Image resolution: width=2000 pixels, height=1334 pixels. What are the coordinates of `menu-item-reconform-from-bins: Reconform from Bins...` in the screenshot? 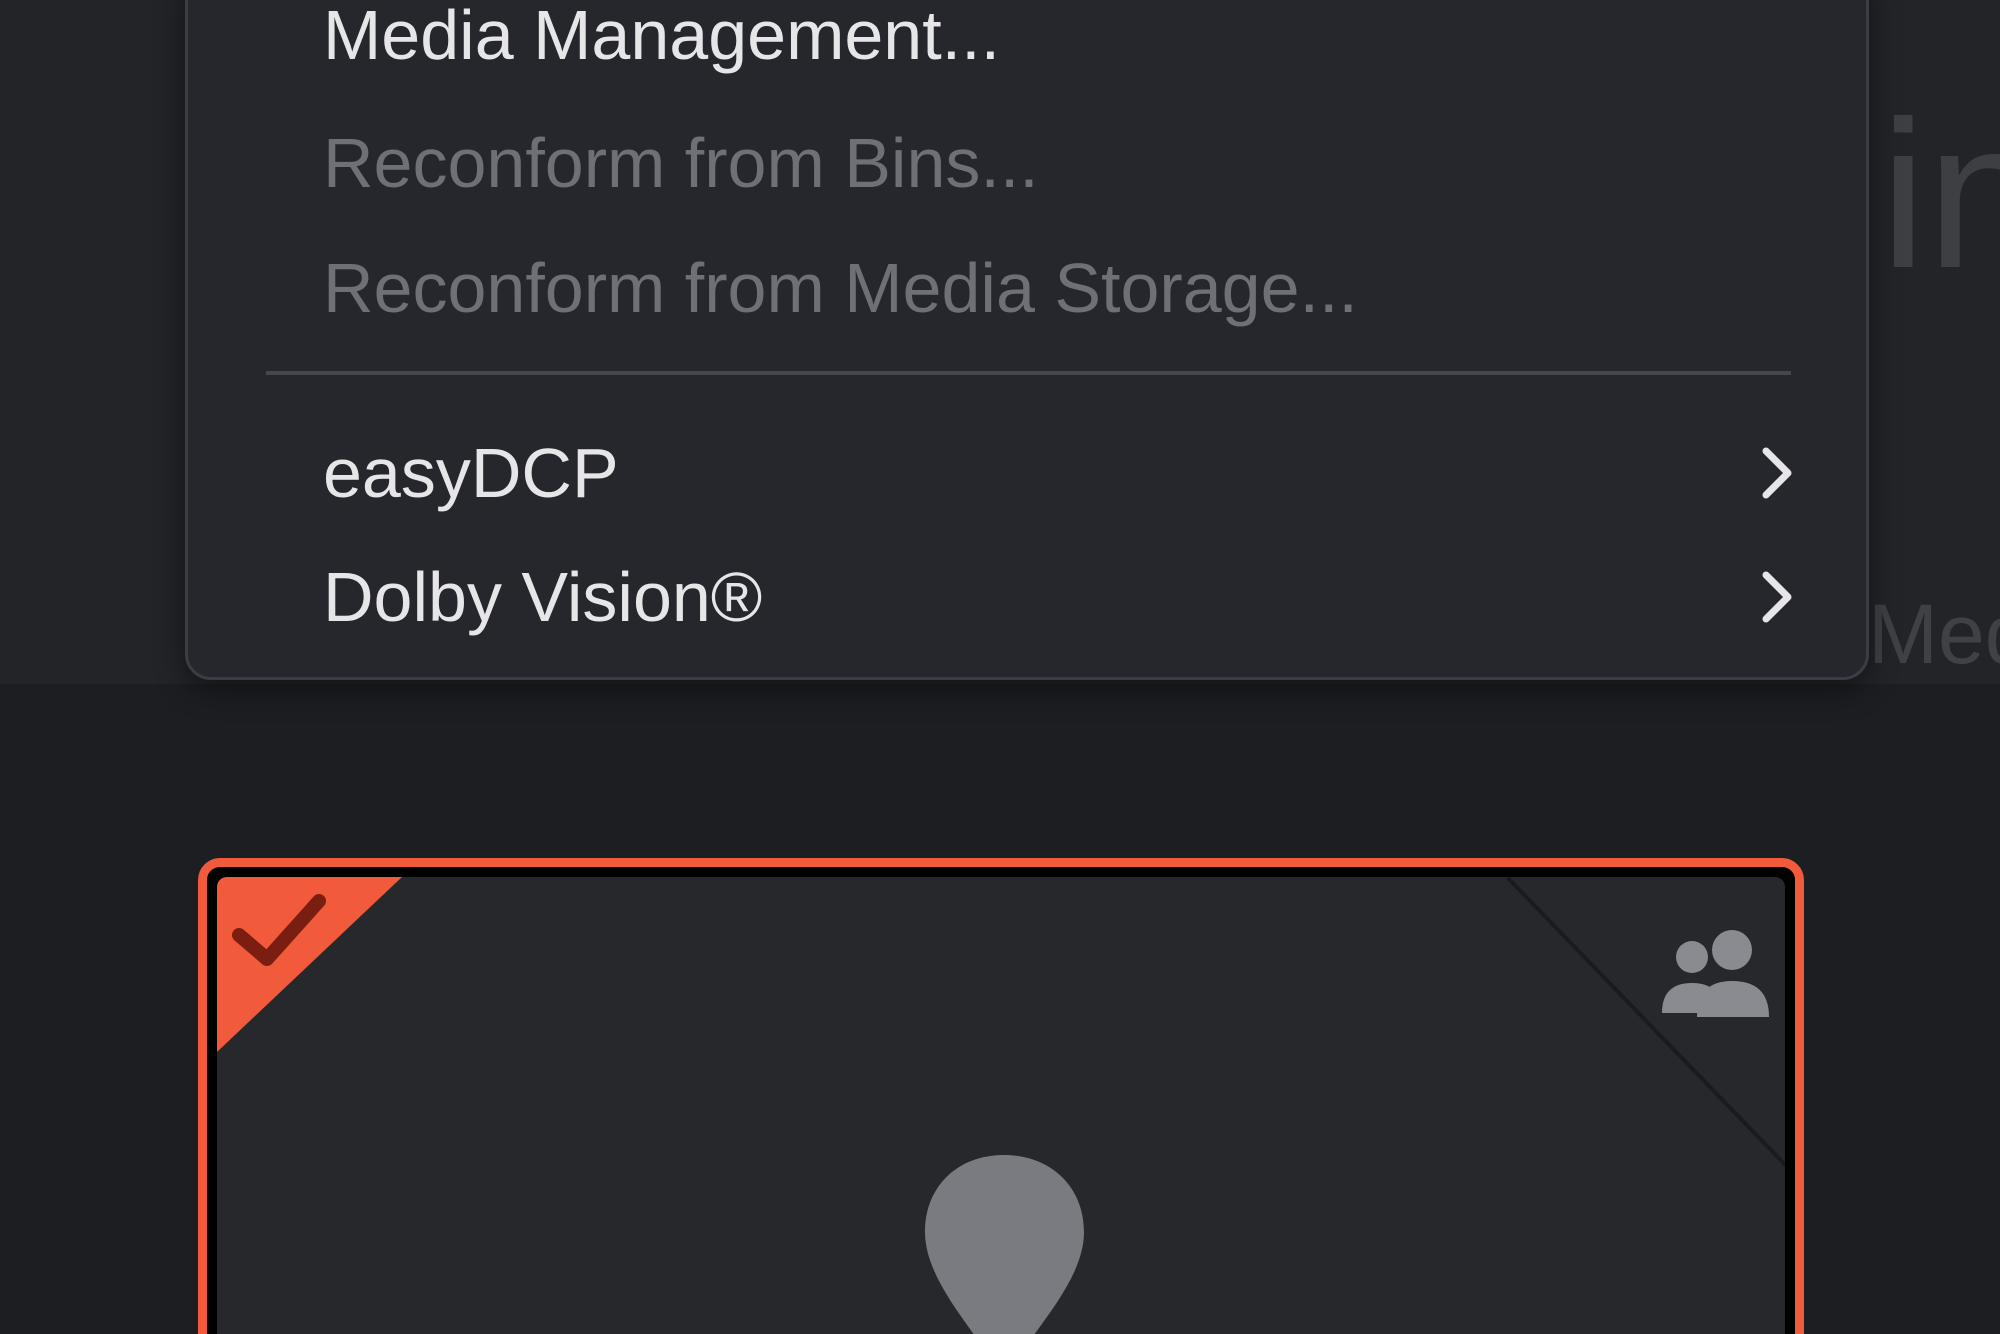 It's located at (1059, 163).